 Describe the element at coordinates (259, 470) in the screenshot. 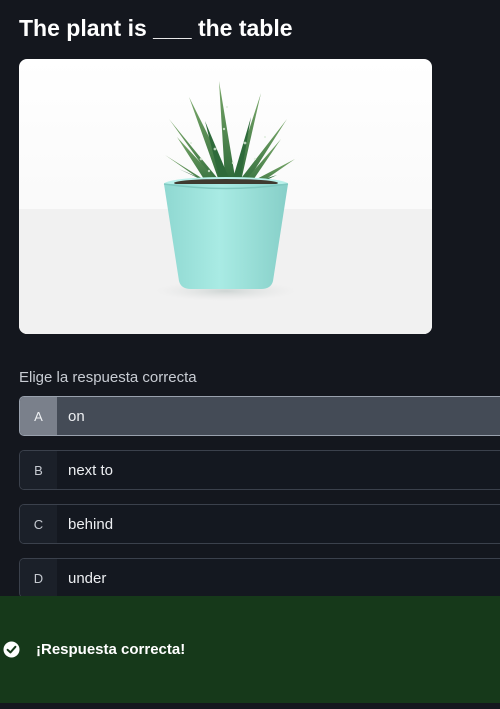

I see `answer-option-b: B next to` at that location.